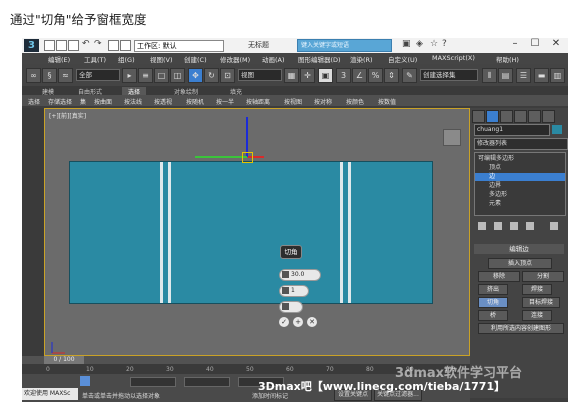  I want to click on unlink-icon: §, so click(49, 75).